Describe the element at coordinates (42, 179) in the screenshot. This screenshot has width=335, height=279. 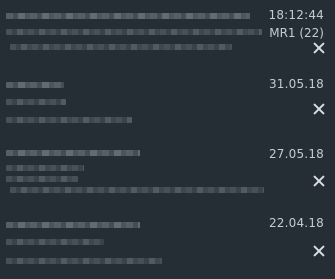
I see `redacted-subject-line2` at that location.